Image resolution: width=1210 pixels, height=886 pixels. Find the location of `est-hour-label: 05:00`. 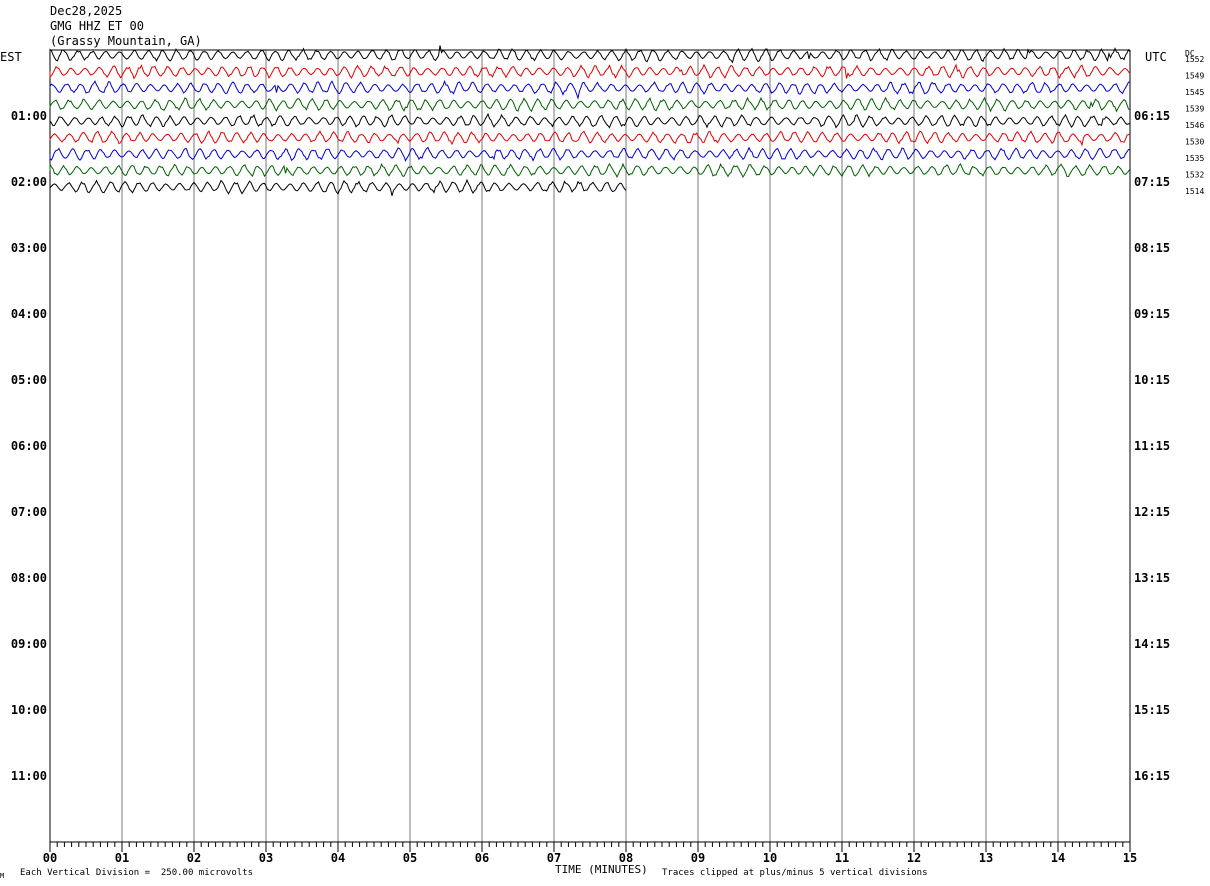

est-hour-label: 05:00 is located at coordinates (29, 380).